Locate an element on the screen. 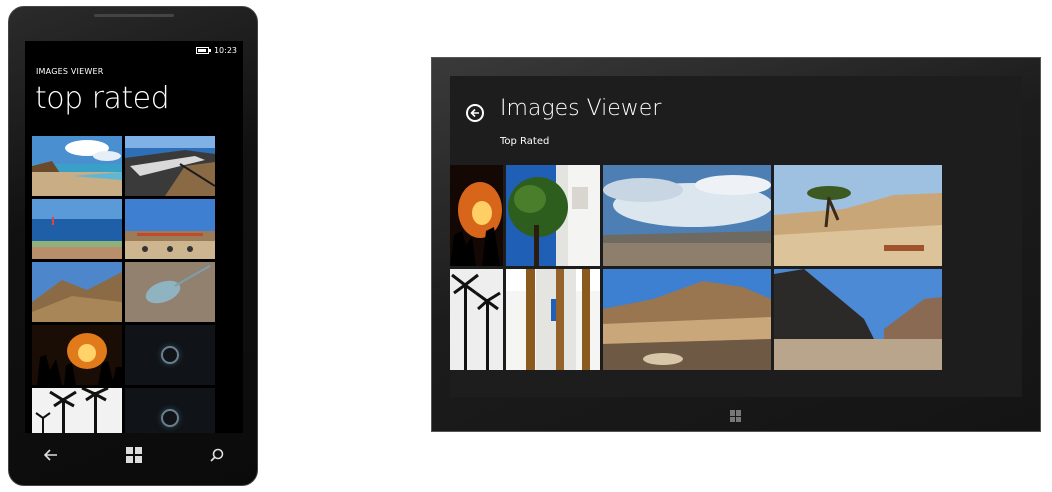 The height and width of the screenshot is (492, 1052). page-title: top rated is located at coordinates (102, 98).